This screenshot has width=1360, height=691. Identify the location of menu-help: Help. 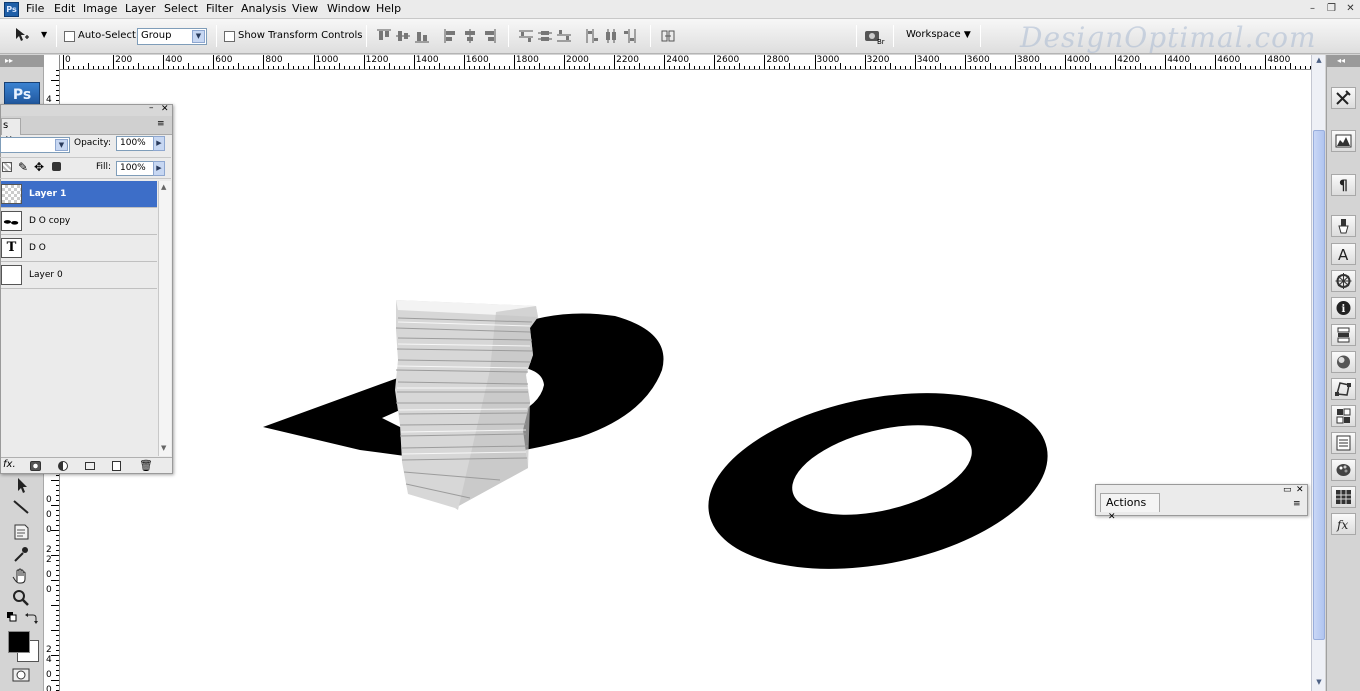
(388, 8).